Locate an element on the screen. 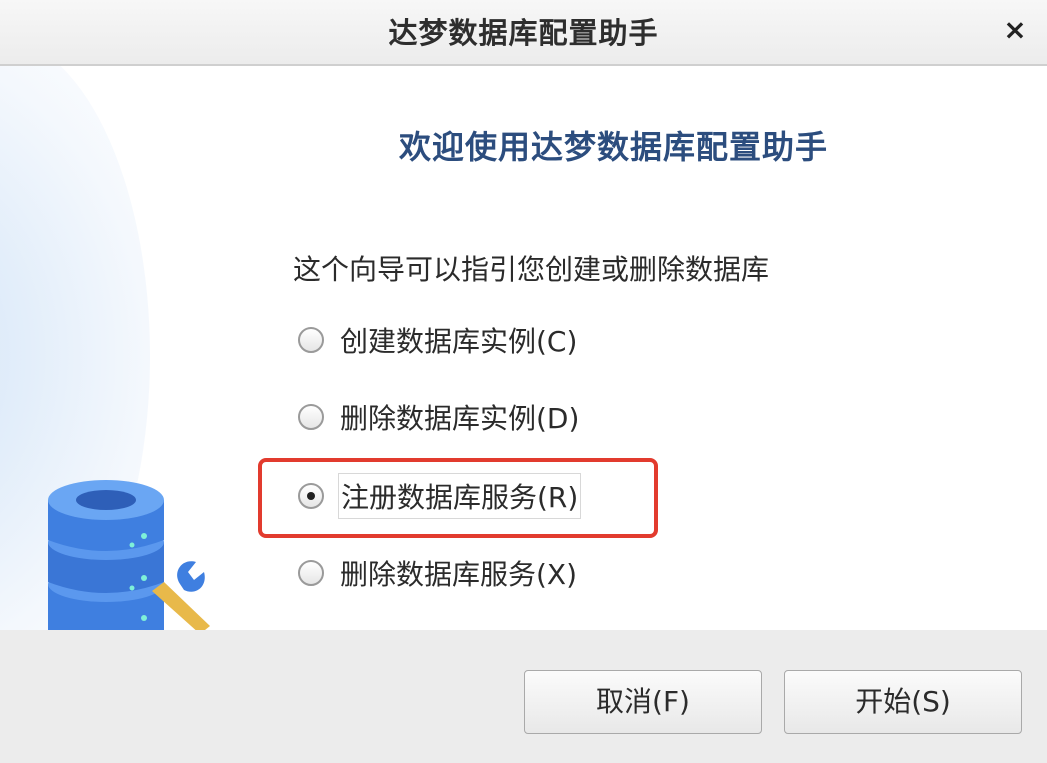 Image resolution: width=1047 pixels, height=763 pixels. title-bar: 达梦数据库配置助手 × is located at coordinates (523, 33).